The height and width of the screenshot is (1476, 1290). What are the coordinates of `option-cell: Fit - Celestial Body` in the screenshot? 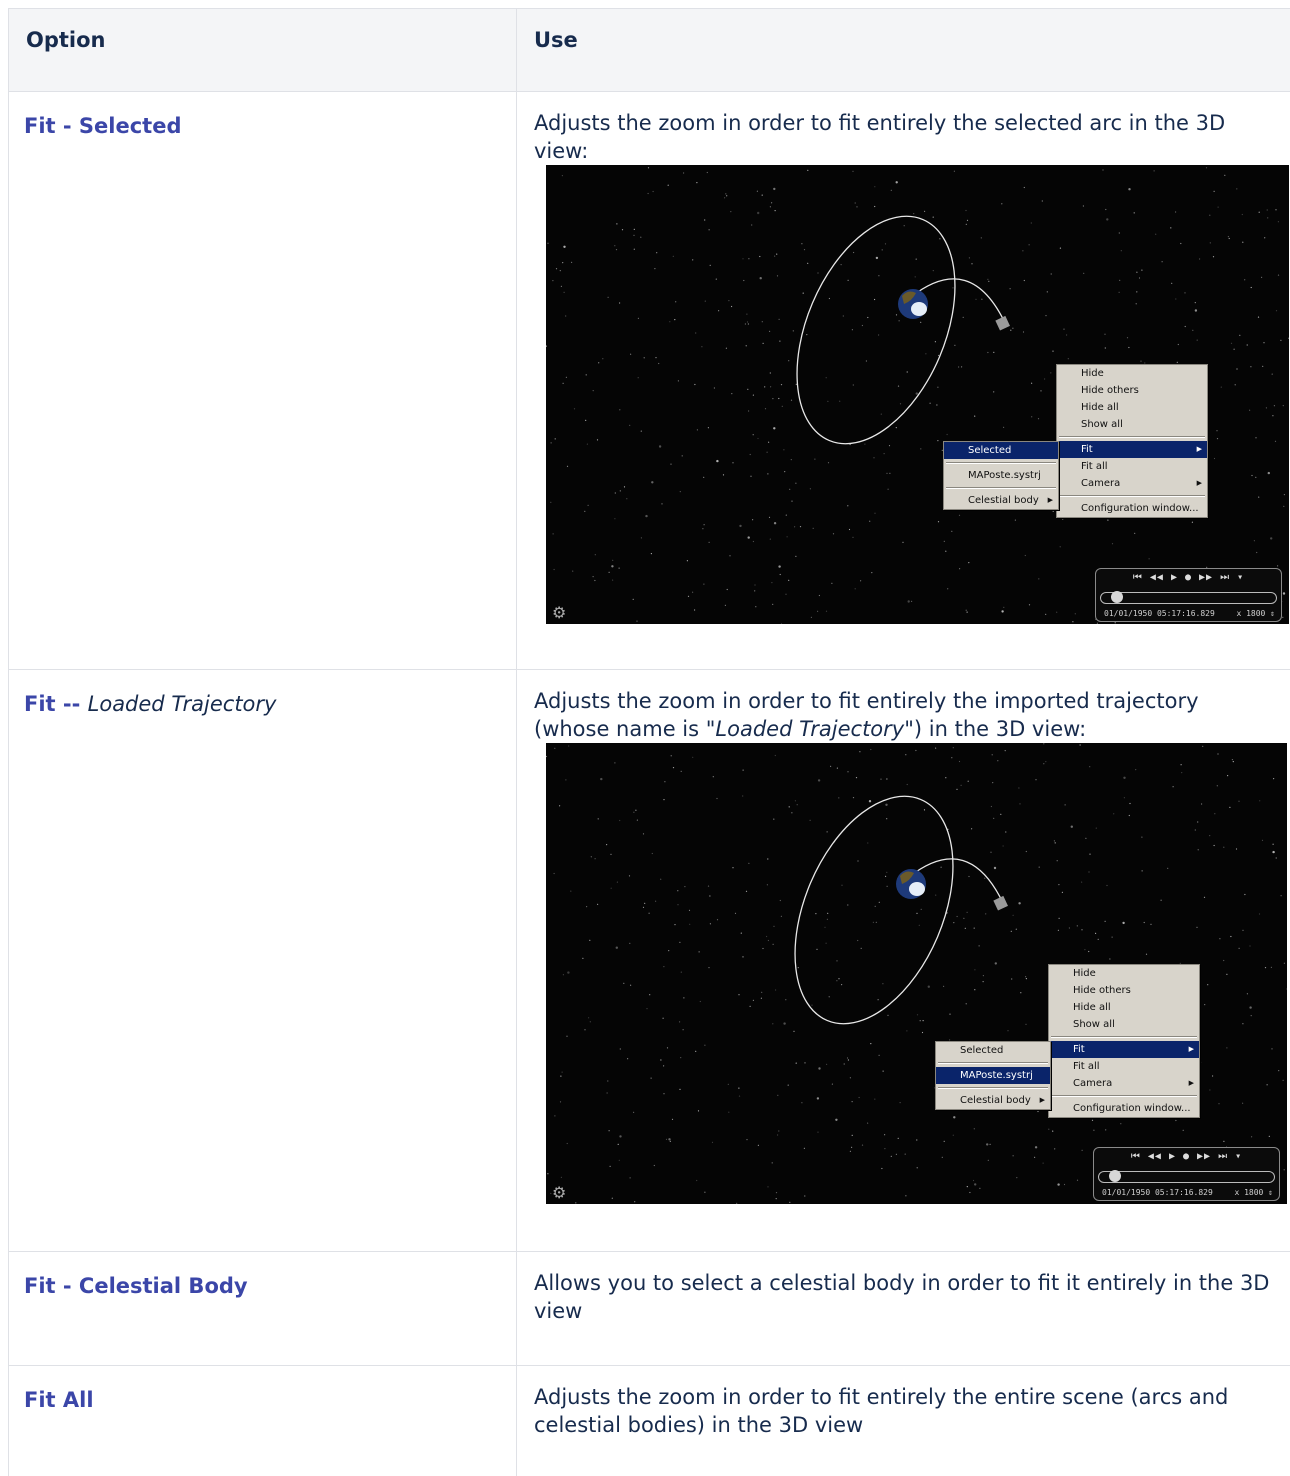 It's located at (263, 1309).